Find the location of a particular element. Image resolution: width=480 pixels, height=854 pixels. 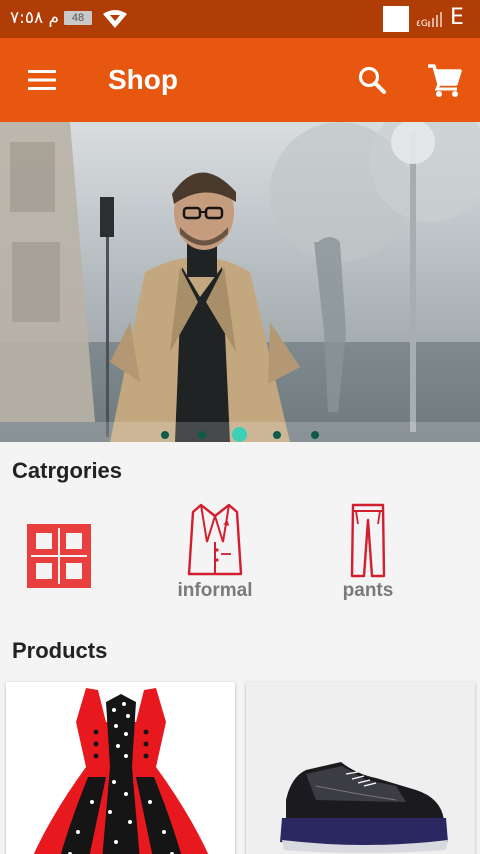

grid-icon is located at coordinates (59, 556).